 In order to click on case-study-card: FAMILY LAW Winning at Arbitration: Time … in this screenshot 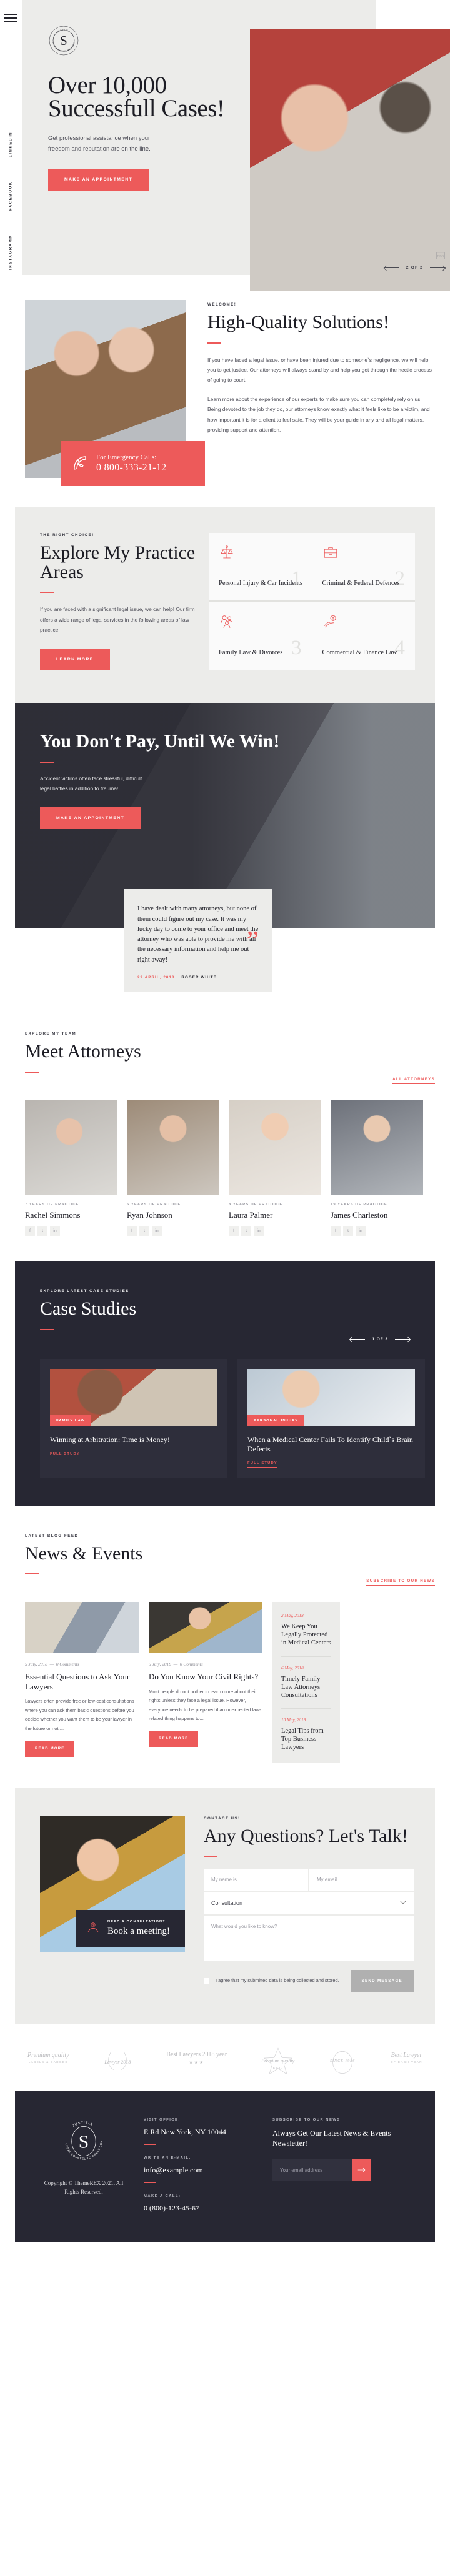, I will do `click(134, 1418)`.